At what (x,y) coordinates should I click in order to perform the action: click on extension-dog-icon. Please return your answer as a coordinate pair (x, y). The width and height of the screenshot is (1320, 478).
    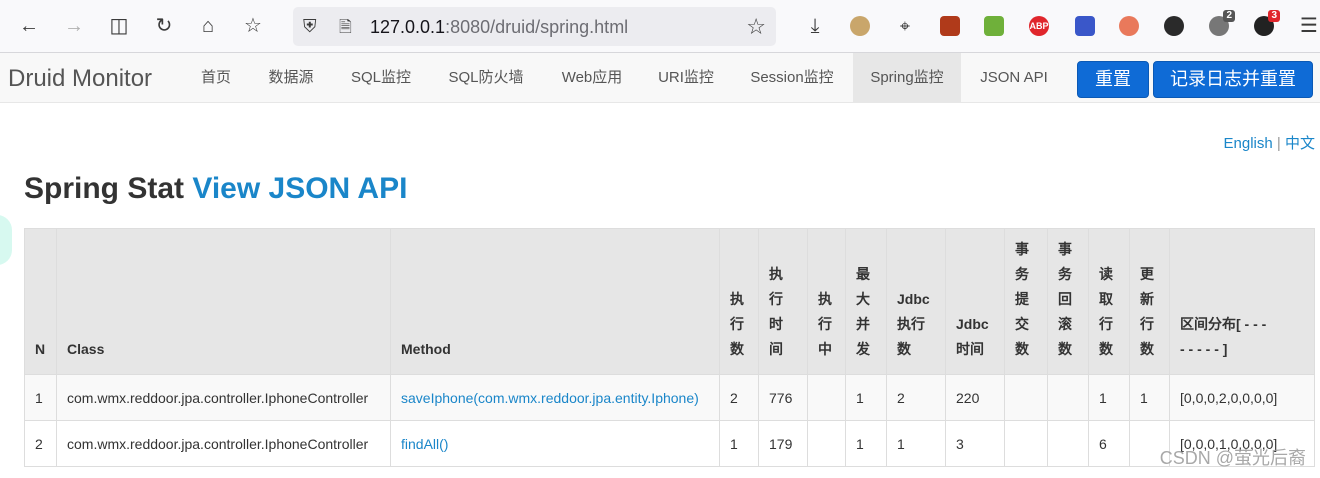
    Looking at the image, I should click on (860, 26).